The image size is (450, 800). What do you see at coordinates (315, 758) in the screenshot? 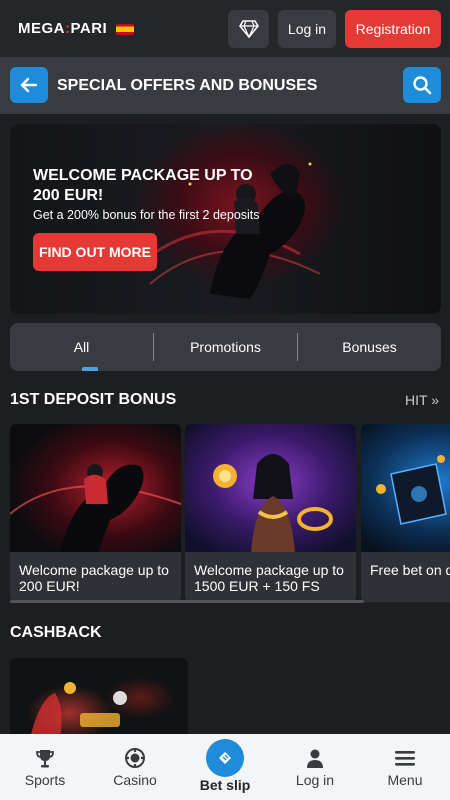
I see `user-icon` at bounding box center [315, 758].